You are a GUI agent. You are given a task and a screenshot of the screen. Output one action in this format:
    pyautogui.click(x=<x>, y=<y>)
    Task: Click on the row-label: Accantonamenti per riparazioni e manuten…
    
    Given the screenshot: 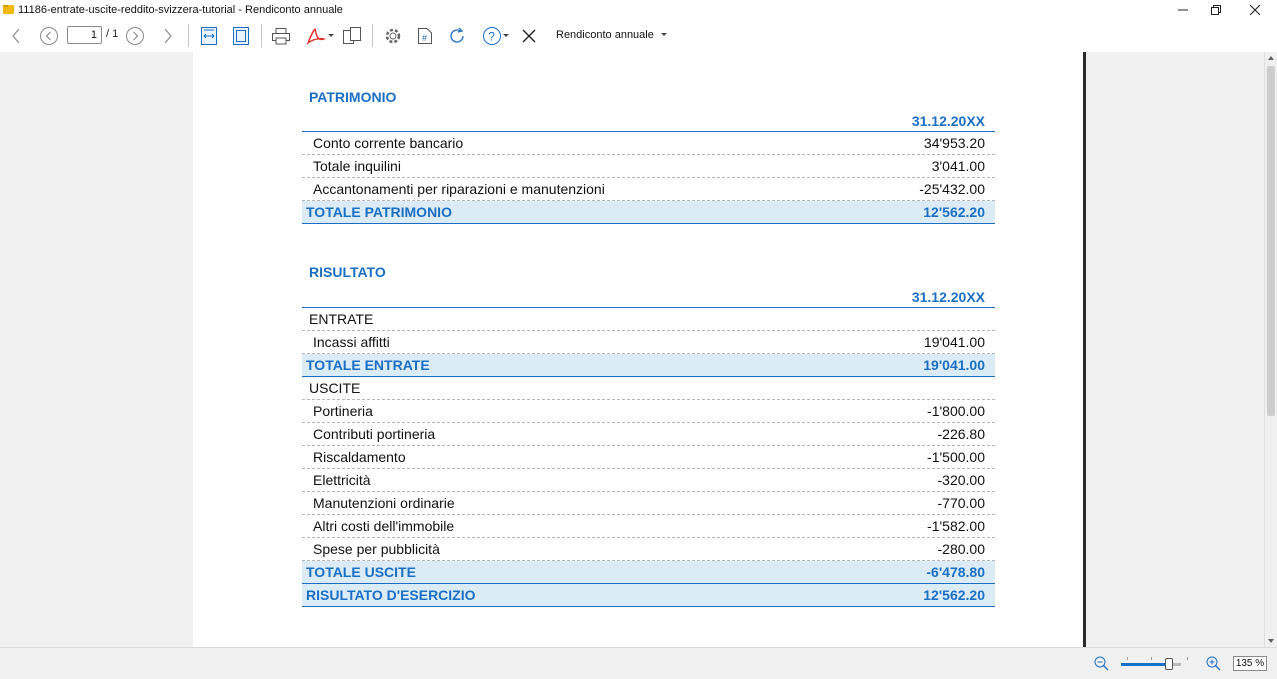 What is the action you would take?
    pyautogui.click(x=459, y=189)
    